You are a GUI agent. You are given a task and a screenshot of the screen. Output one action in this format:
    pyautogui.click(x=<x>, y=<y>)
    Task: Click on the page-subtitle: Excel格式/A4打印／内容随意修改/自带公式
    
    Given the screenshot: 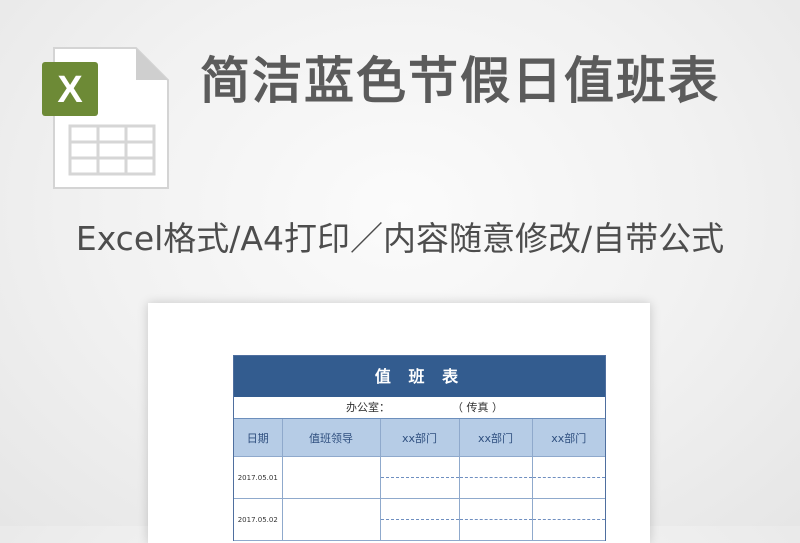 What is the action you would take?
    pyautogui.click(x=400, y=238)
    